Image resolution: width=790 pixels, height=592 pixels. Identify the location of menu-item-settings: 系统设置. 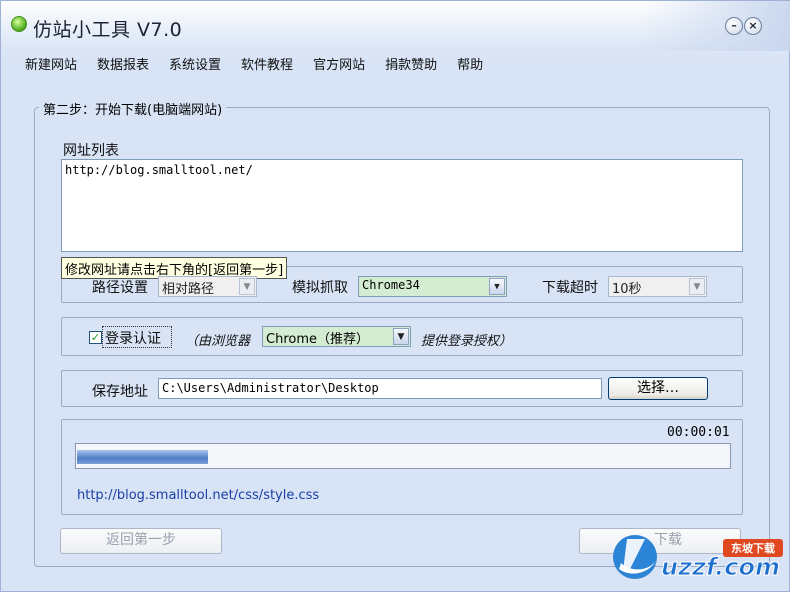
(195, 66).